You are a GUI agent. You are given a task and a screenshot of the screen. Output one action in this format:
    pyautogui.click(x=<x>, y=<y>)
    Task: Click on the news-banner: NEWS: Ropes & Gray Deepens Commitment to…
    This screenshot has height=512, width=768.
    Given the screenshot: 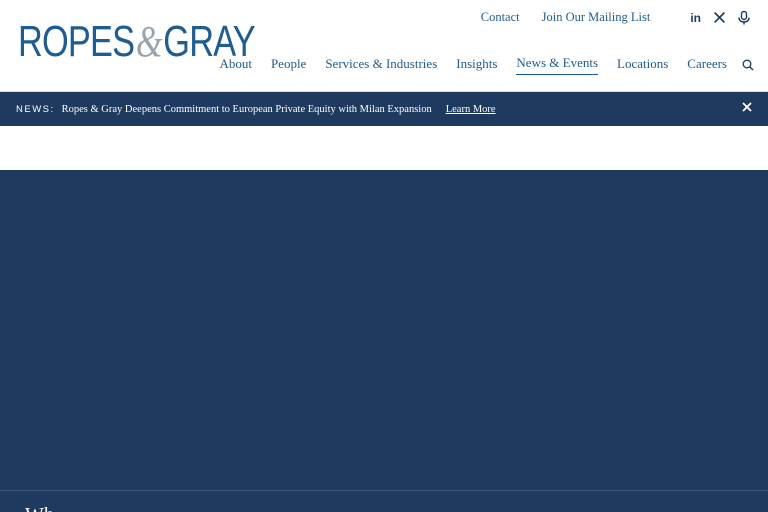 What is the action you would take?
    pyautogui.click(x=384, y=109)
    